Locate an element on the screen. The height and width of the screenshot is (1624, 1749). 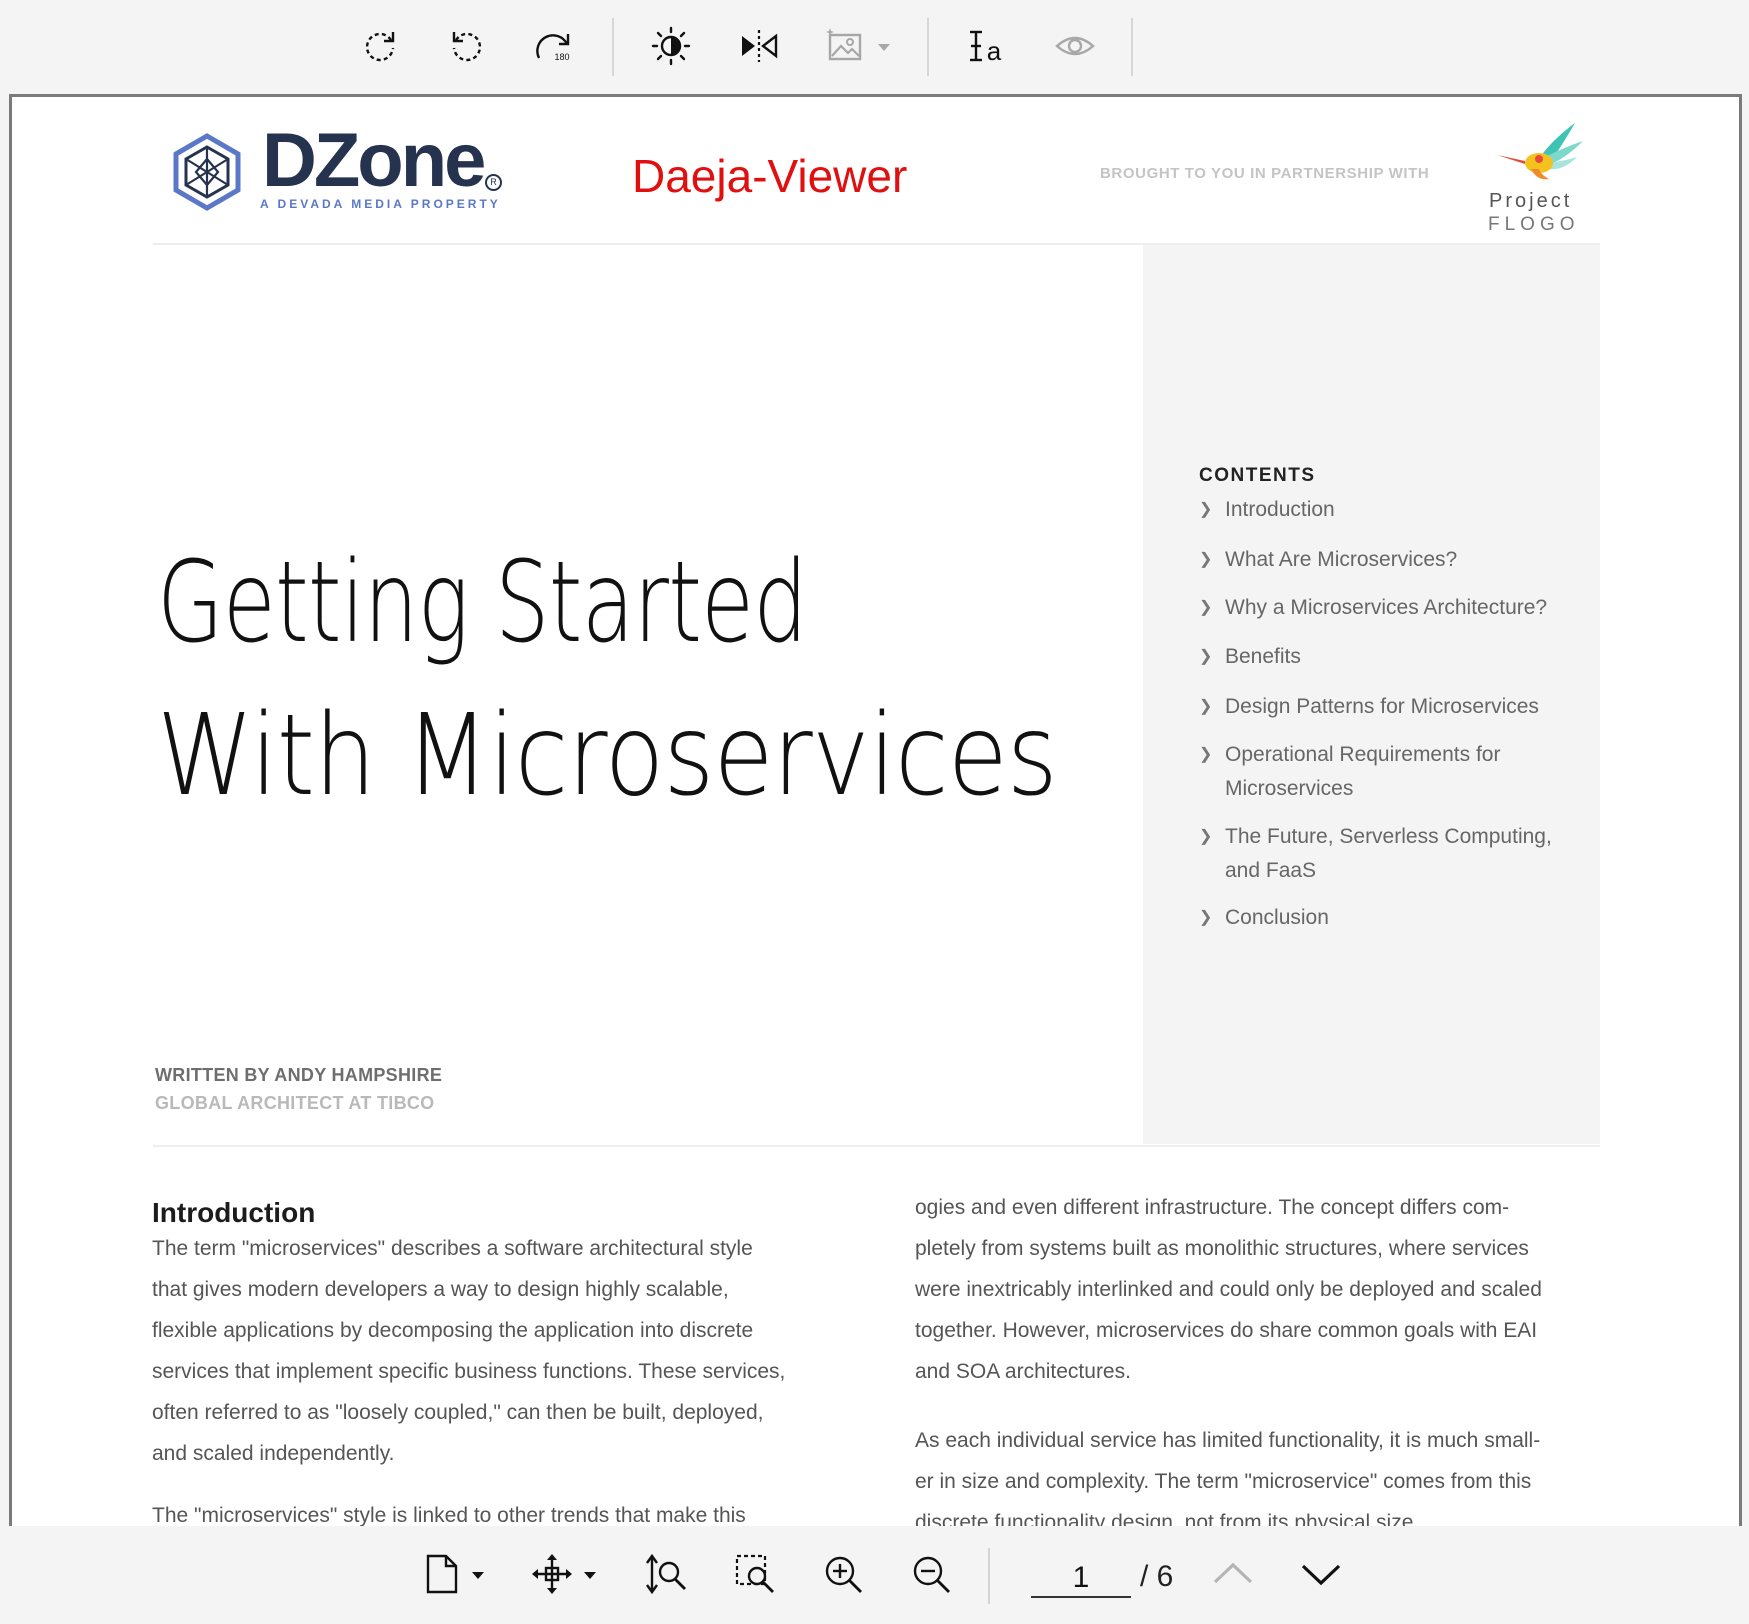
move-dropdown-icon is located at coordinates (564, 1574).